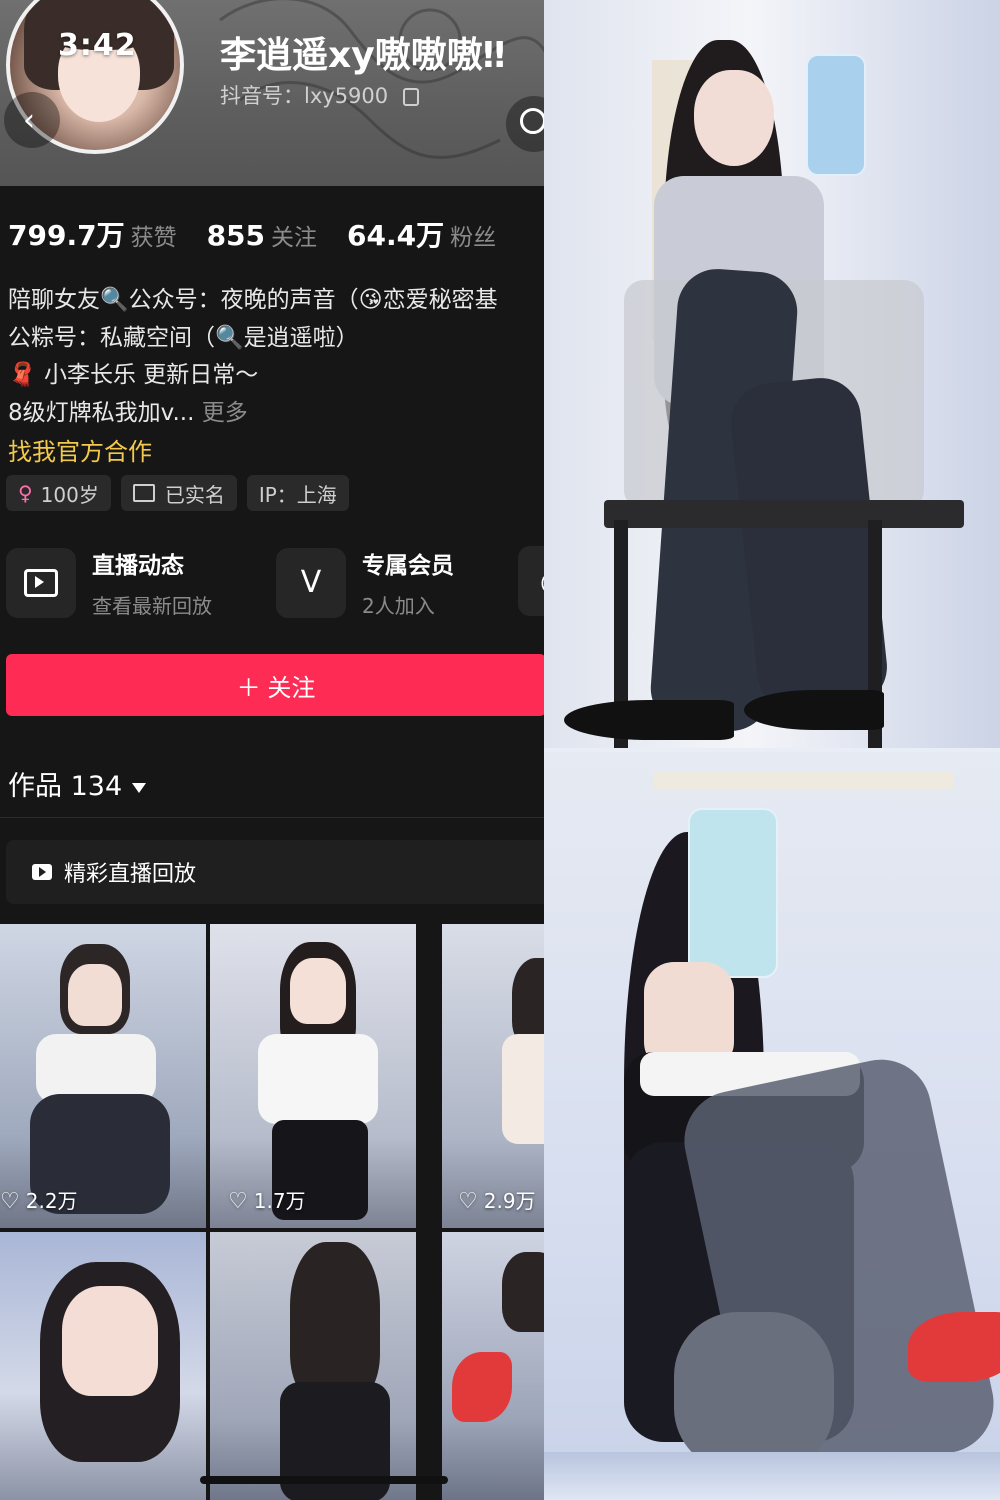 This screenshot has width=1000, height=1500. What do you see at coordinates (253, 414) in the screenshot?
I see `bio-line: 8级灯牌私我加v... 更多` at bounding box center [253, 414].